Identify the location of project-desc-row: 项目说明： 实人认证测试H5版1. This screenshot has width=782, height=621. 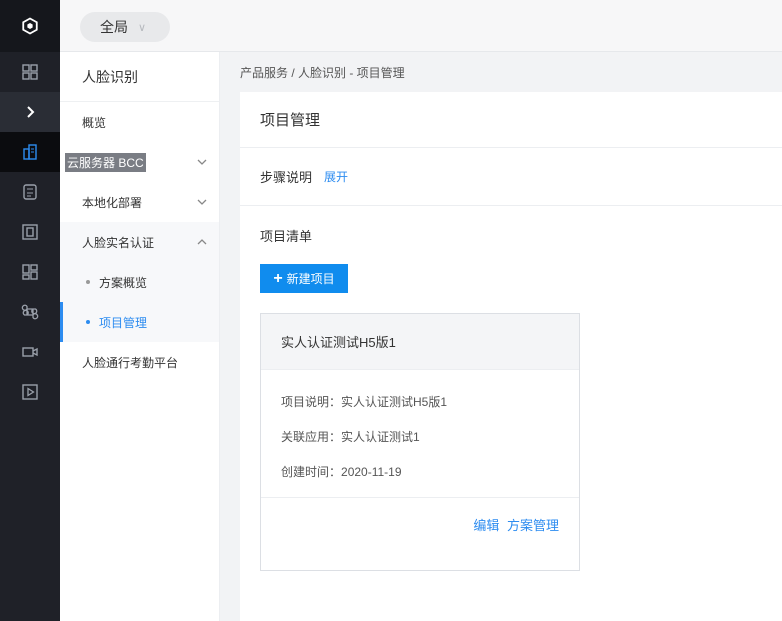
(420, 401).